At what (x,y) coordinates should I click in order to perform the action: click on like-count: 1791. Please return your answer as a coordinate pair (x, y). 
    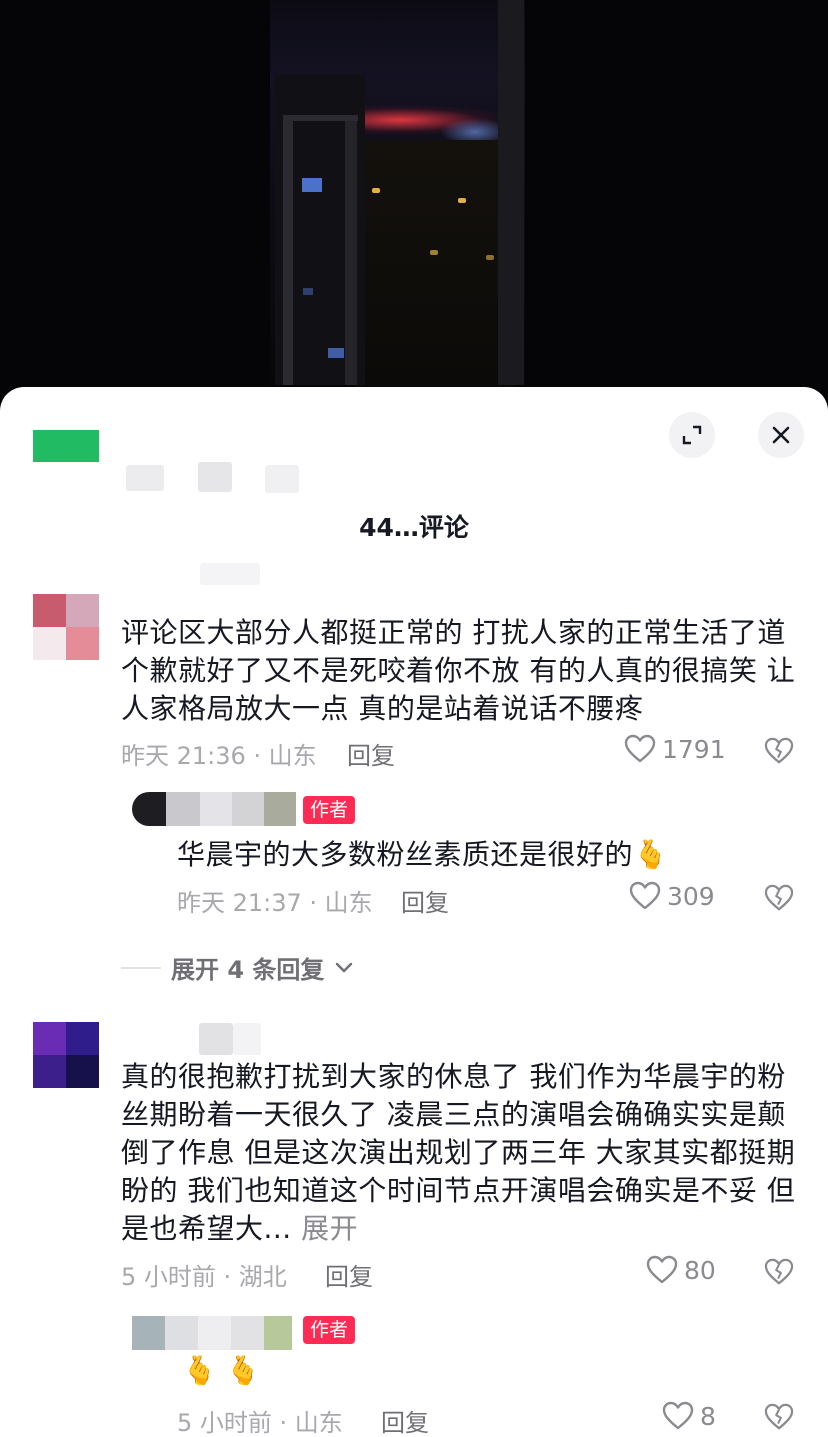
    Looking at the image, I should click on (694, 749).